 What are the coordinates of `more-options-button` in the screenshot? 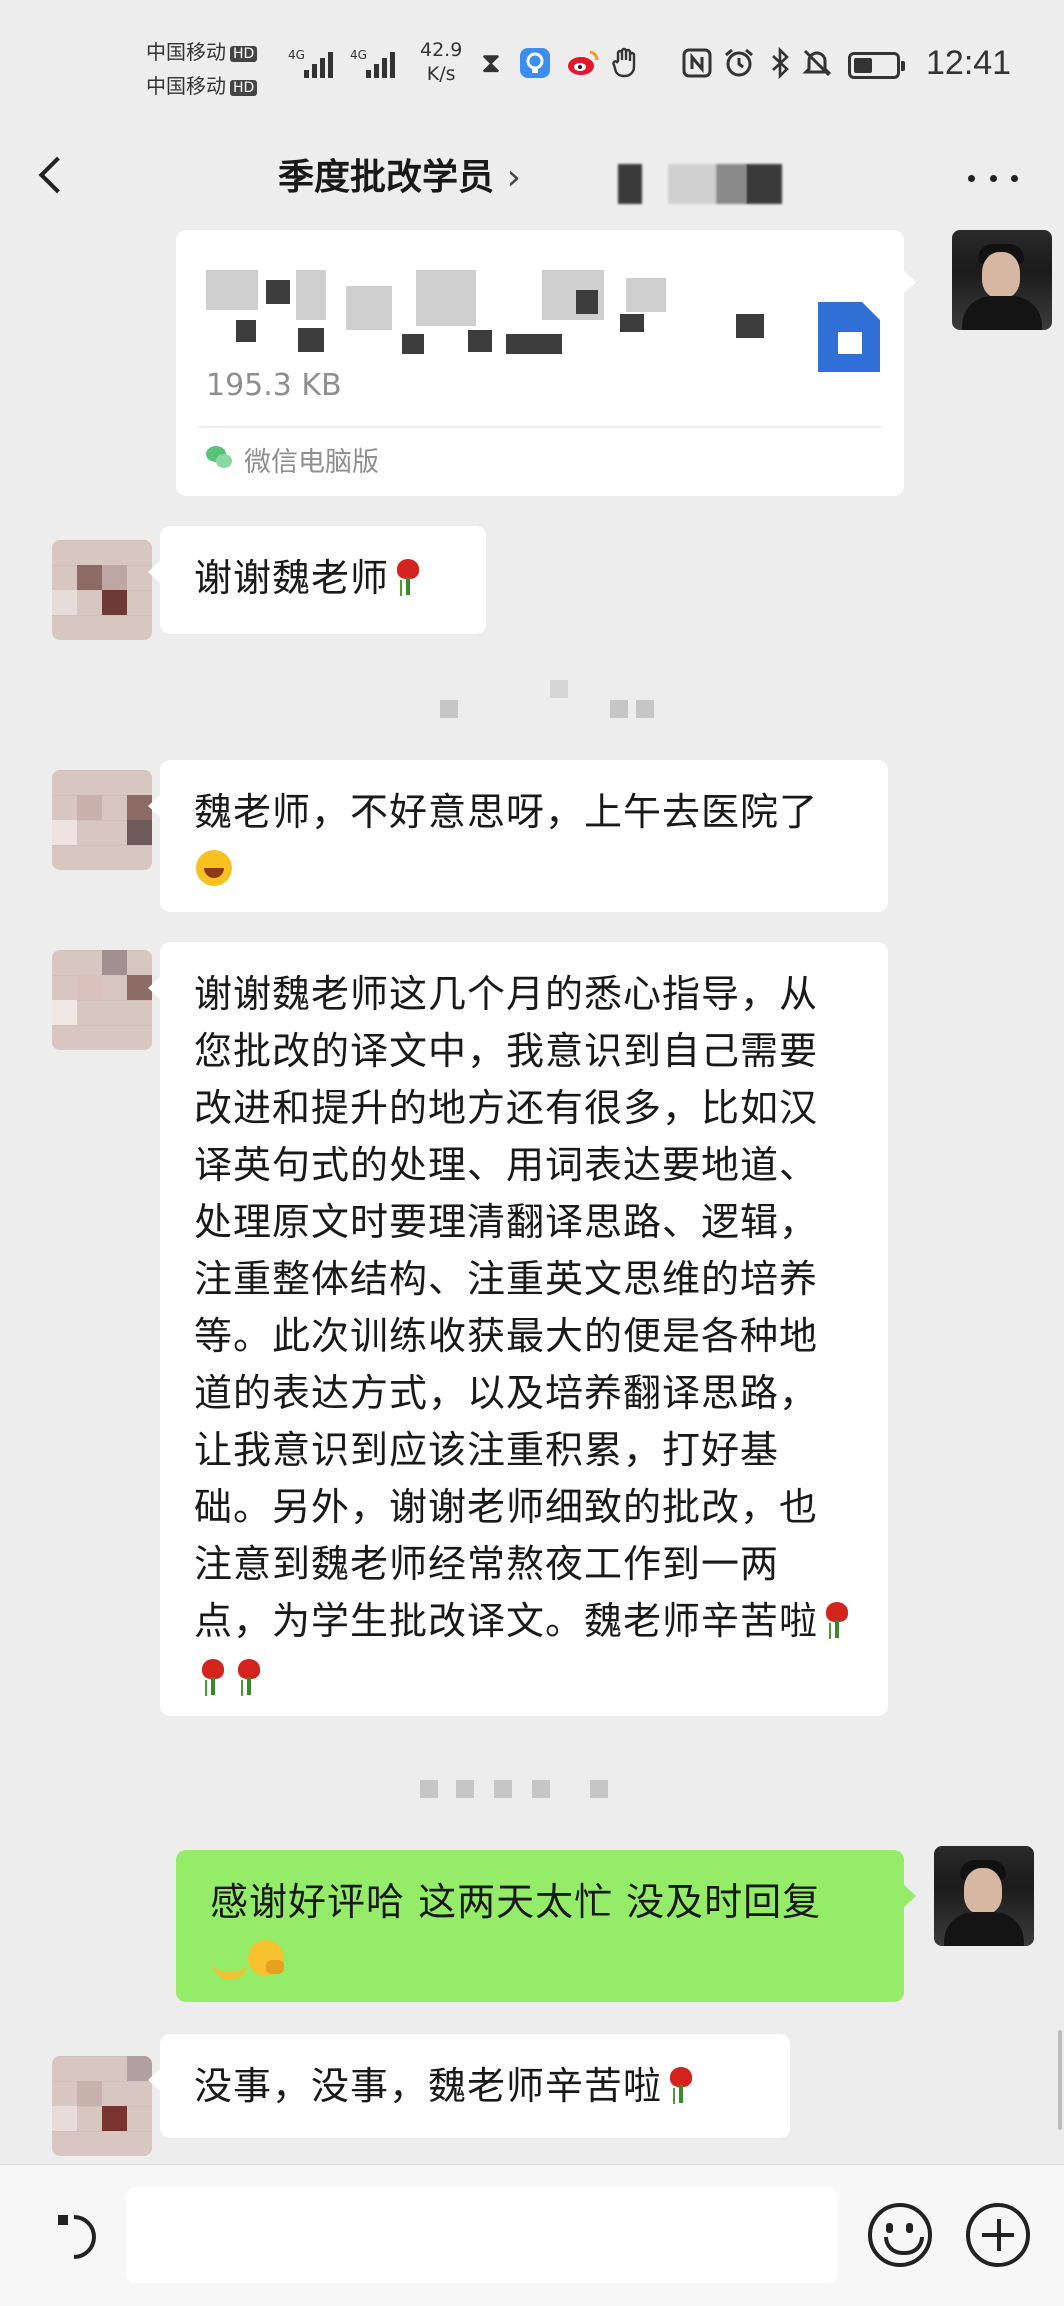 It's located at (993, 178).